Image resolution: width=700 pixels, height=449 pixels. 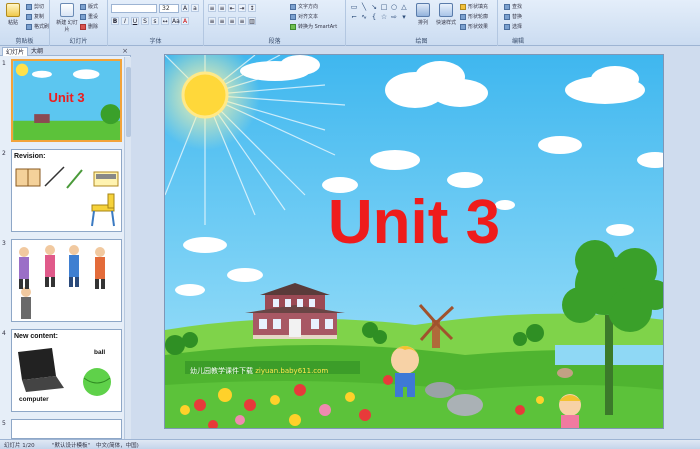 I want to click on new-slide-icon, so click(x=67, y=10).